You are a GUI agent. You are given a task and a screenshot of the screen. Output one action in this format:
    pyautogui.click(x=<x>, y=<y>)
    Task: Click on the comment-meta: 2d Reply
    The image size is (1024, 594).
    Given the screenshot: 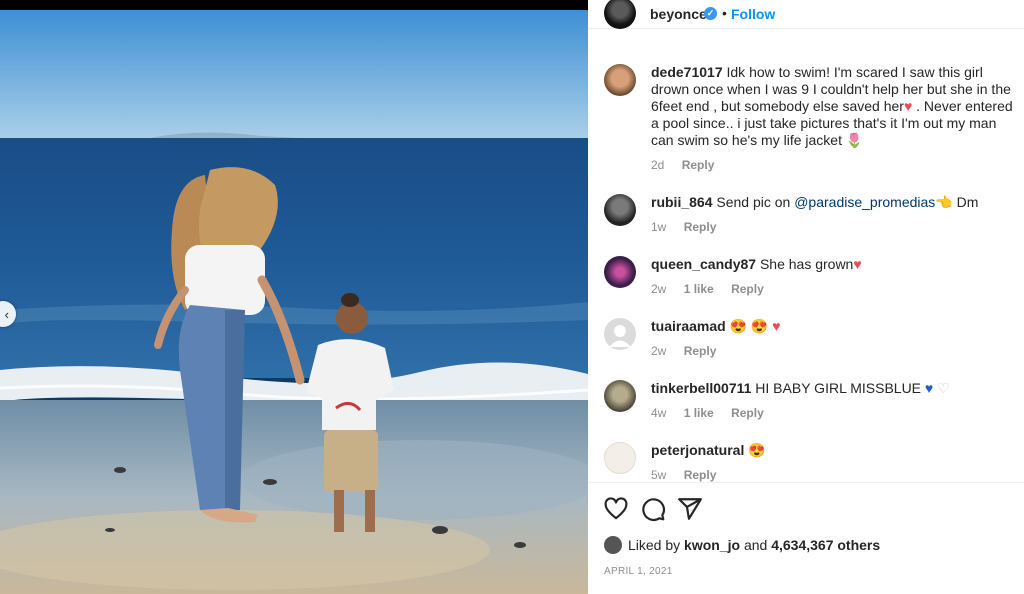 What is the action you would take?
    pyautogui.click(x=689, y=165)
    